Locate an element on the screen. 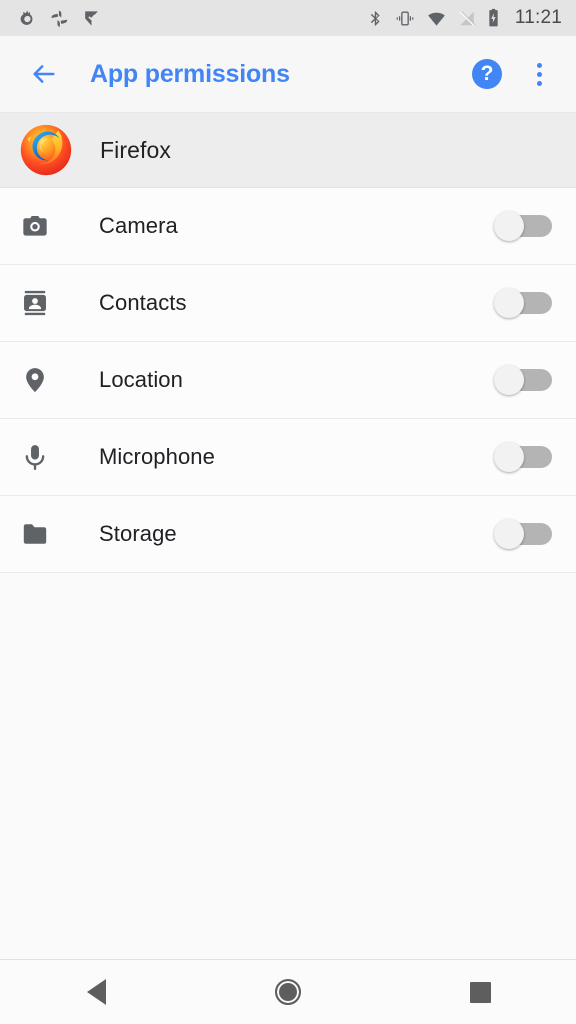  page-title: App permissions is located at coordinates (190, 73).